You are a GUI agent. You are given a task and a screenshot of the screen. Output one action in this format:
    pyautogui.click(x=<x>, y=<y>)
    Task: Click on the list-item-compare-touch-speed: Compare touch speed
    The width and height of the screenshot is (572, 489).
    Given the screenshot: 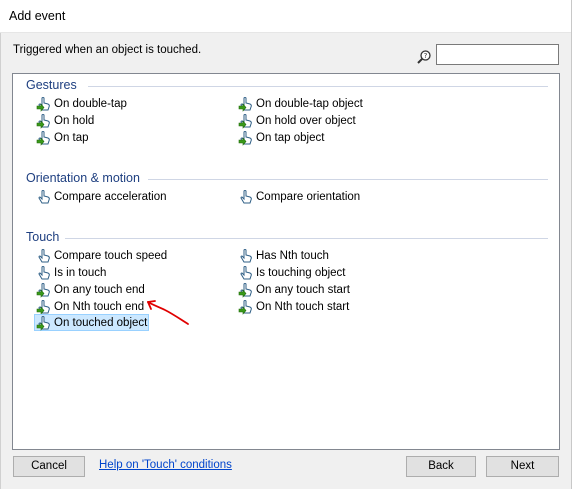 What is the action you would take?
    pyautogui.click(x=101, y=255)
    